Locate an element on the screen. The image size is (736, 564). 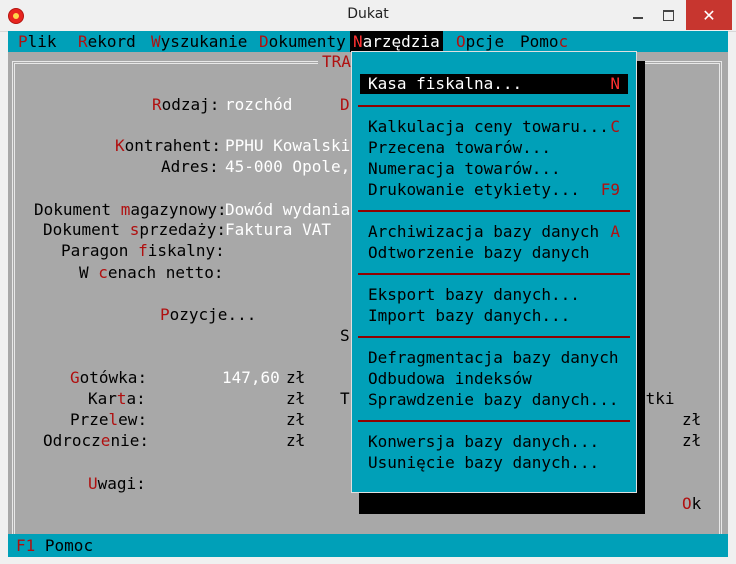
maximize-icon is located at coordinates (668, 15).